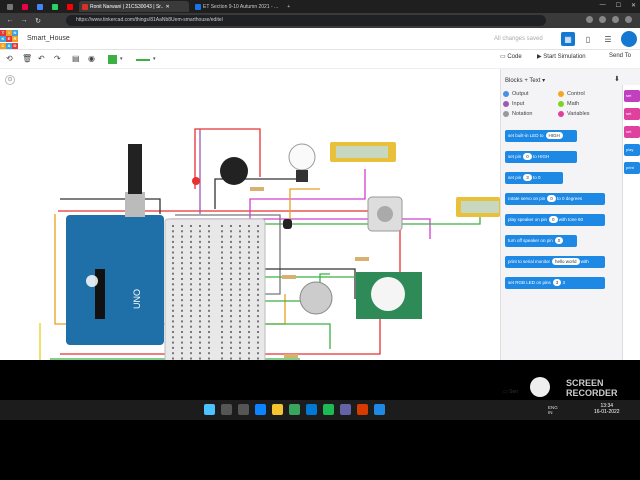  Describe the element at coordinates (328, 409) in the screenshot. I see `spotify-icon` at that location.